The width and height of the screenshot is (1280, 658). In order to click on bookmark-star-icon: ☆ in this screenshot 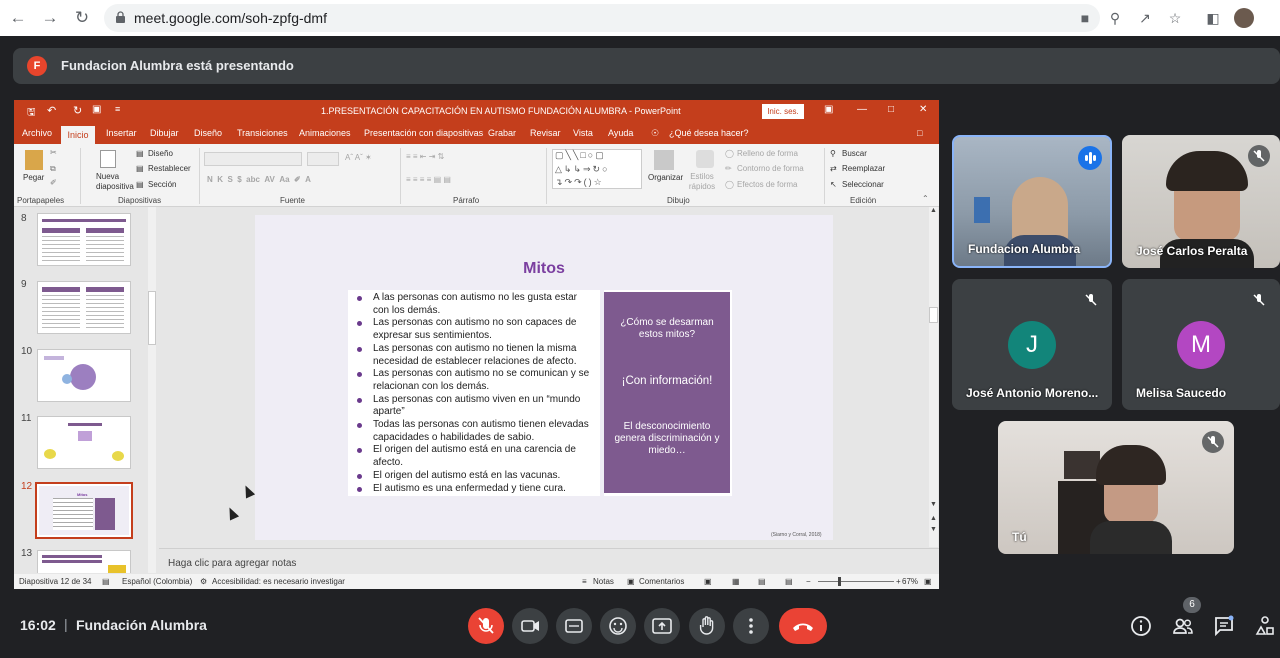, I will do `click(1175, 18)`.